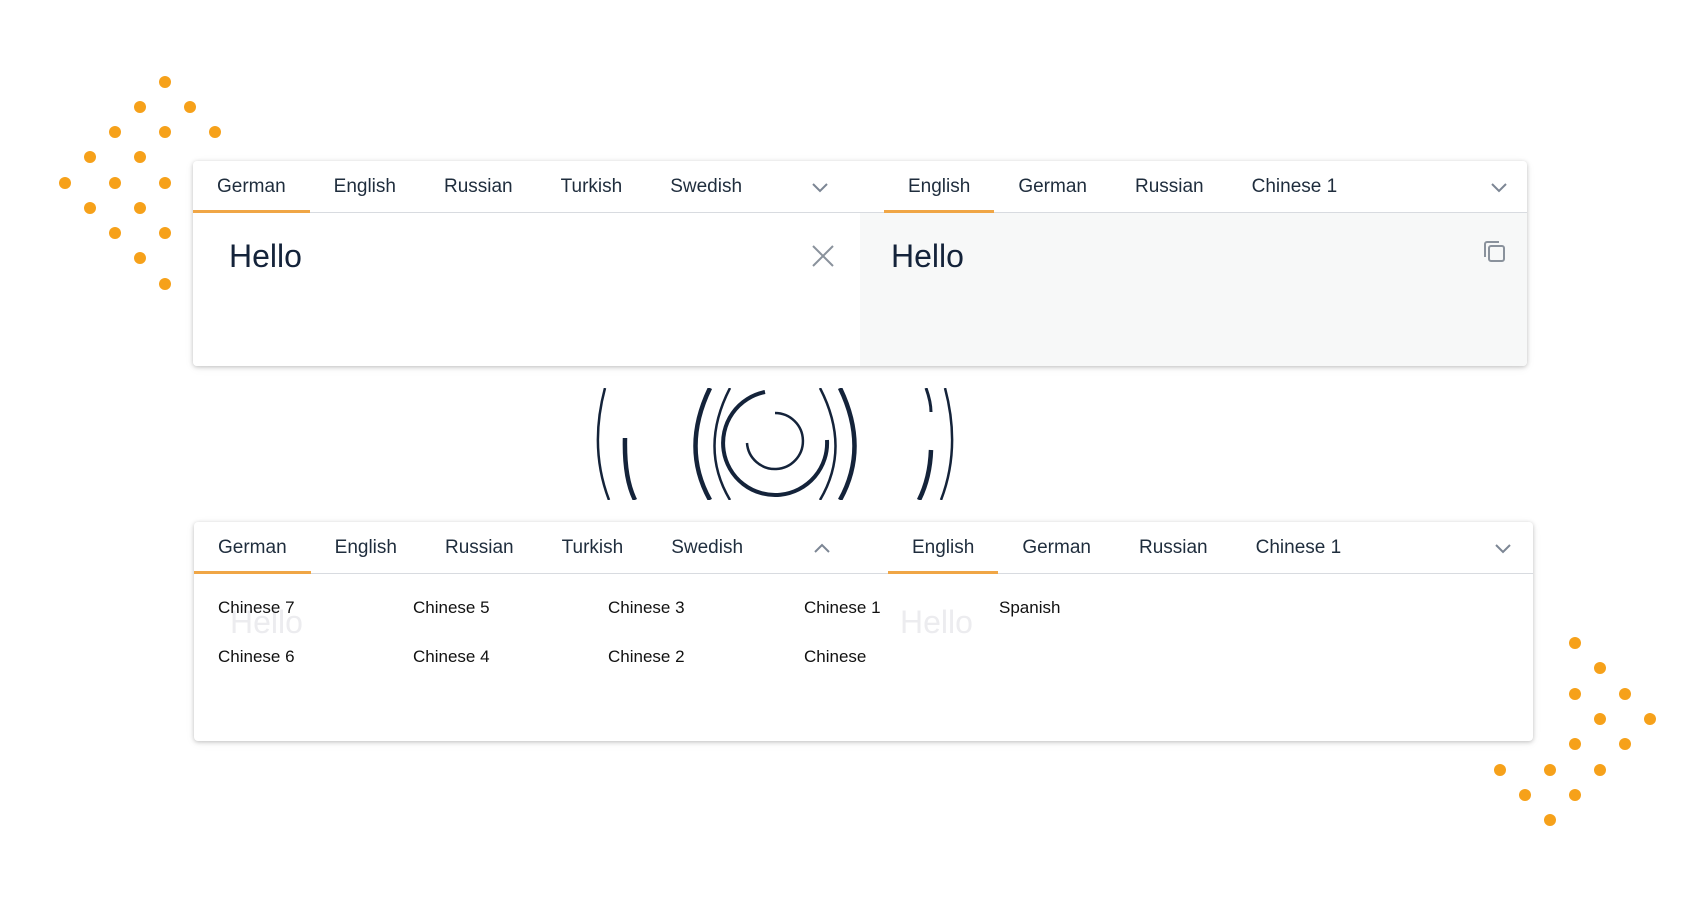 The height and width of the screenshot is (918, 1700). I want to click on chevron-up-icon, so click(822, 548).